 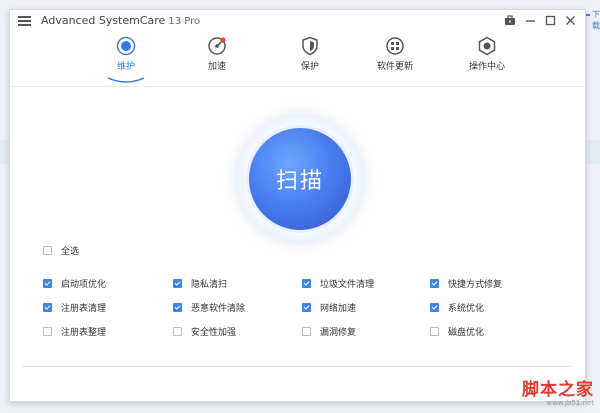 I want to click on action-center-icon, so click(x=487, y=46).